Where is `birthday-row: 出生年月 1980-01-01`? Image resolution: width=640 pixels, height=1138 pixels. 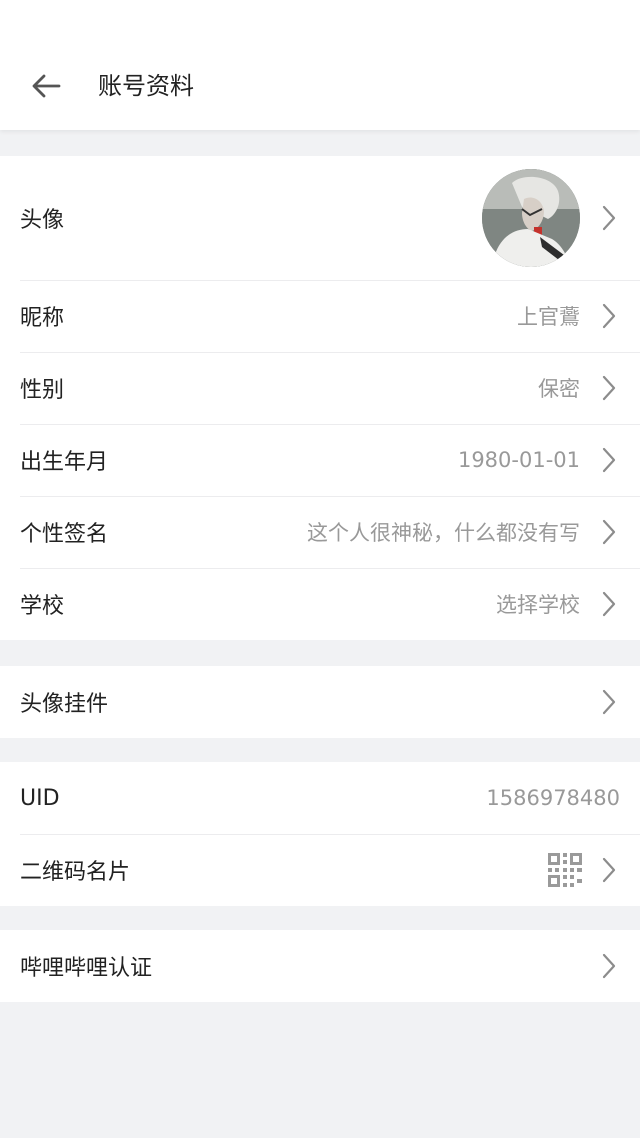 birthday-row: 出生年月 1980-01-01 is located at coordinates (320, 460).